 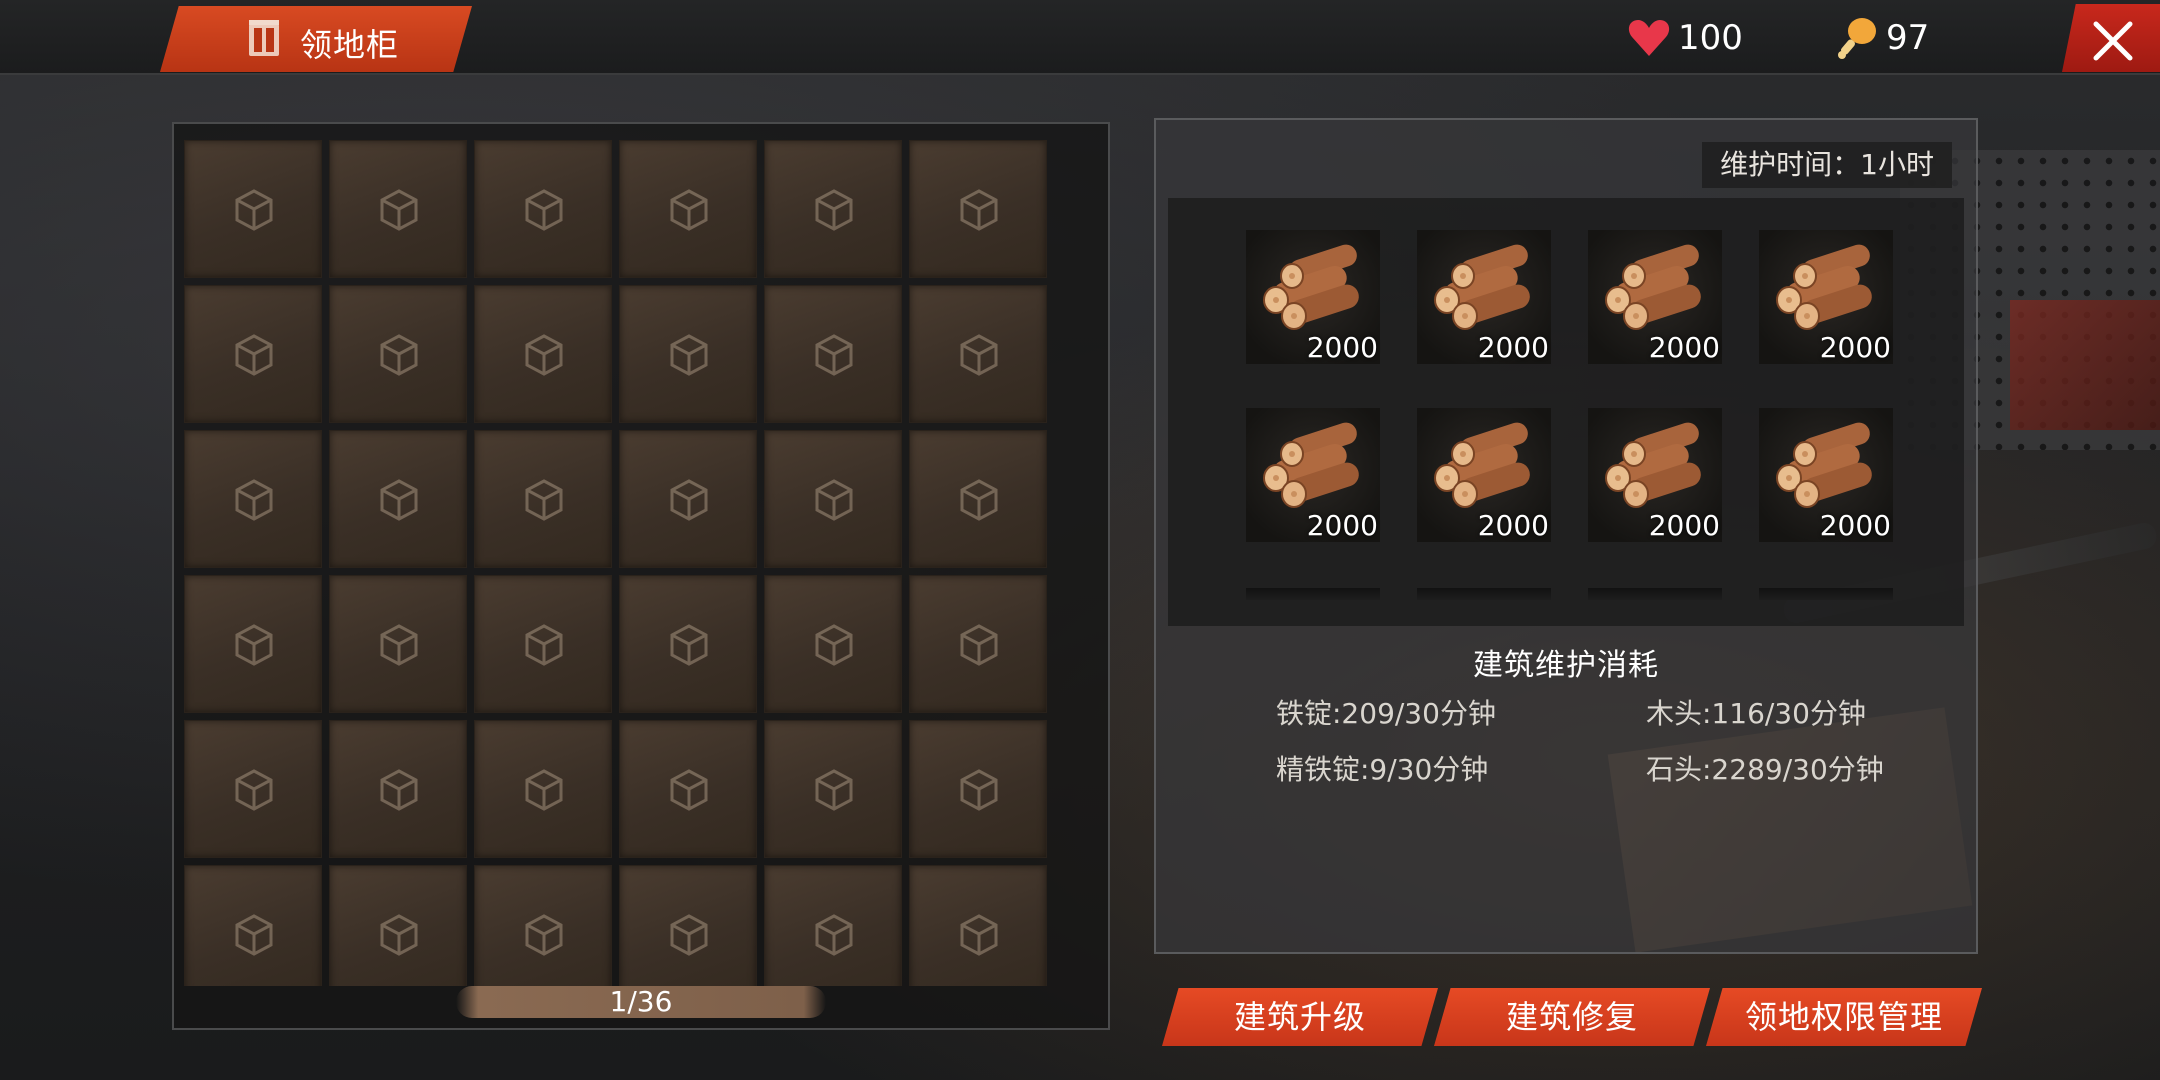 What do you see at coordinates (1080, 37) in the screenshot?
I see `top-bar: 领地柜 100 97` at bounding box center [1080, 37].